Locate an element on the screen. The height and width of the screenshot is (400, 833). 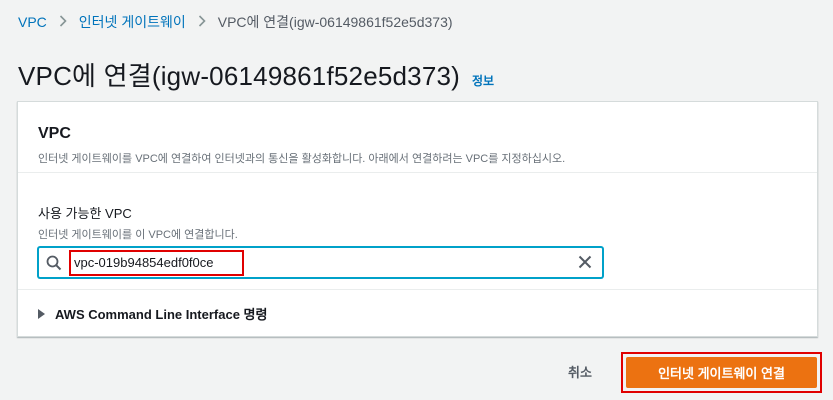
attach-internet-gateway-button: 인터넷 게이트웨이 연결 is located at coordinates (721, 372).